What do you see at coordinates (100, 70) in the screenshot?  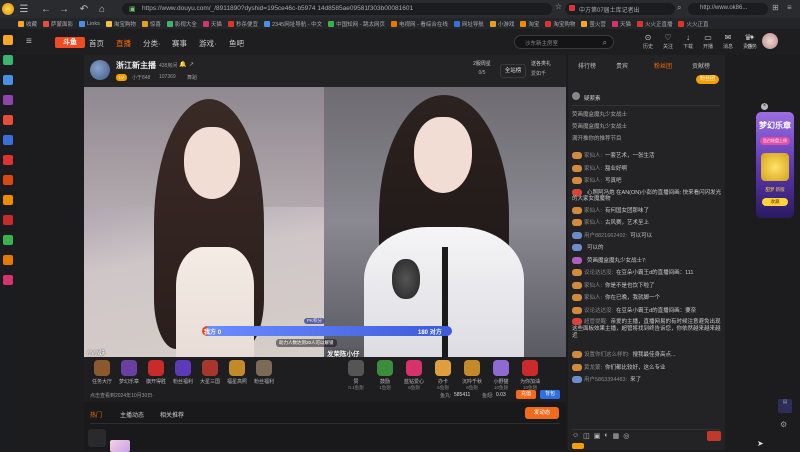 I see `streamer-avatar` at bounding box center [100, 70].